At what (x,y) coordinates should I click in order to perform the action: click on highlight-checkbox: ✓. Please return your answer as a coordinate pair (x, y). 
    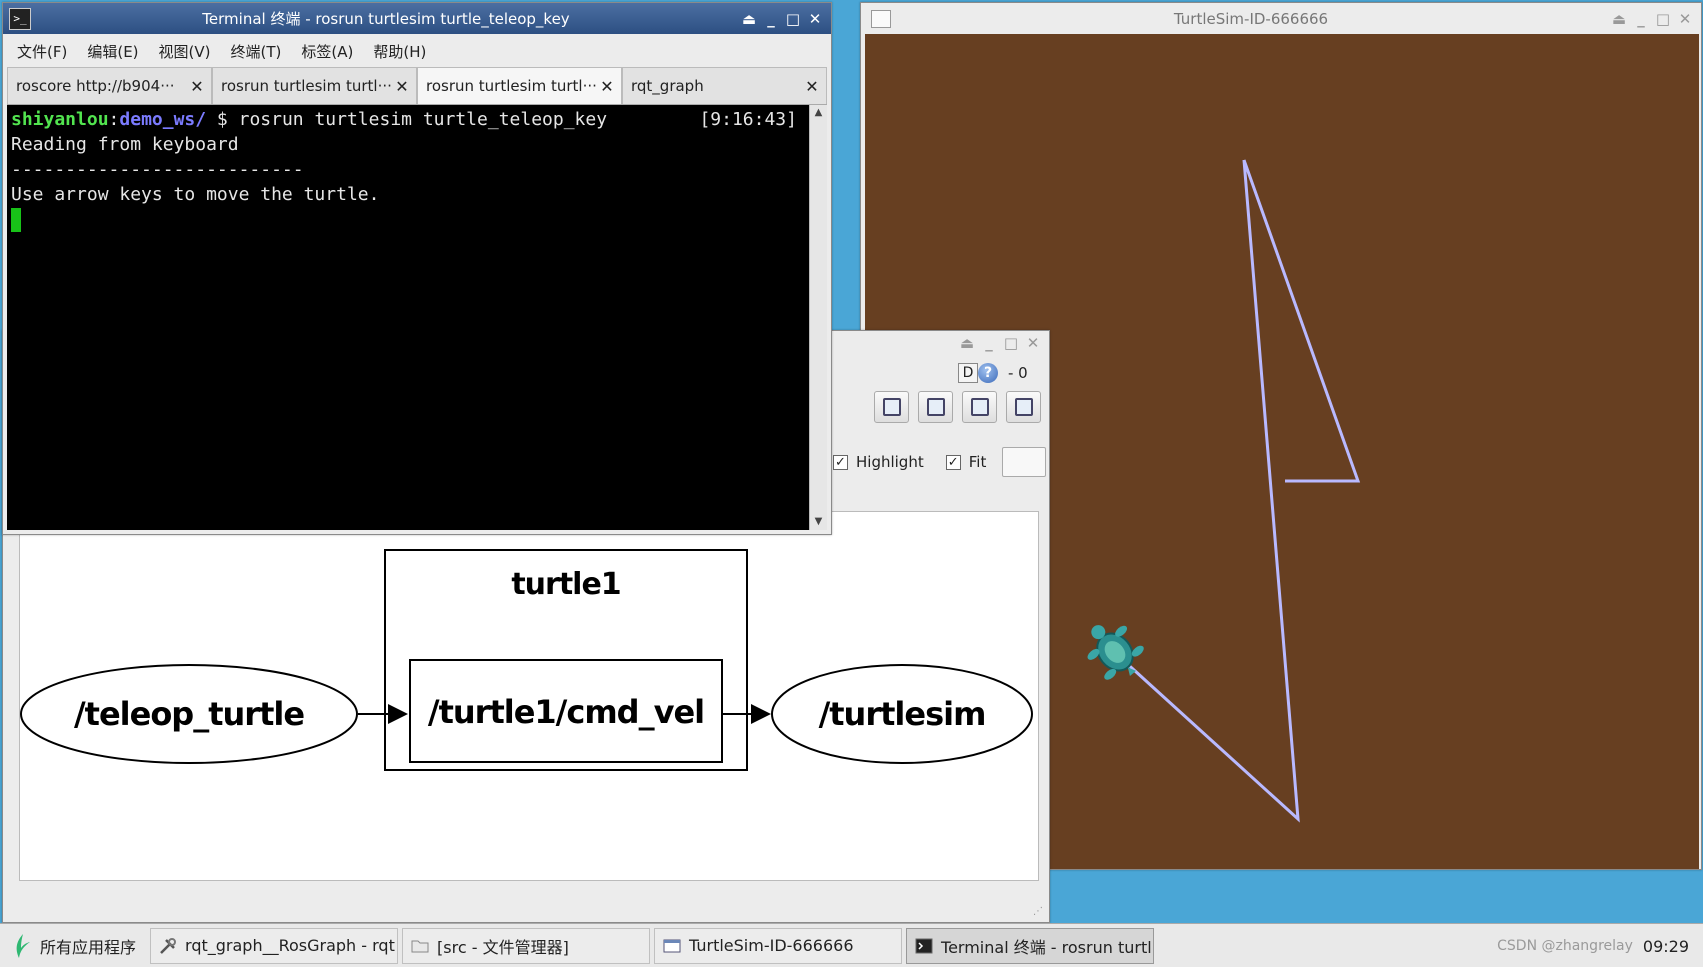
    Looking at the image, I should click on (840, 462).